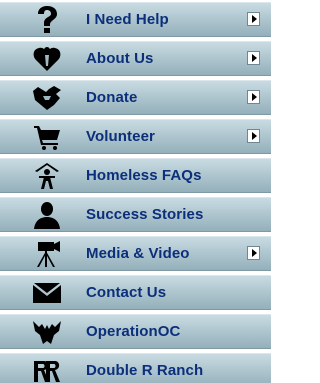 The width and height of the screenshot is (320, 383). I want to click on eagle-icon, so click(47, 332).